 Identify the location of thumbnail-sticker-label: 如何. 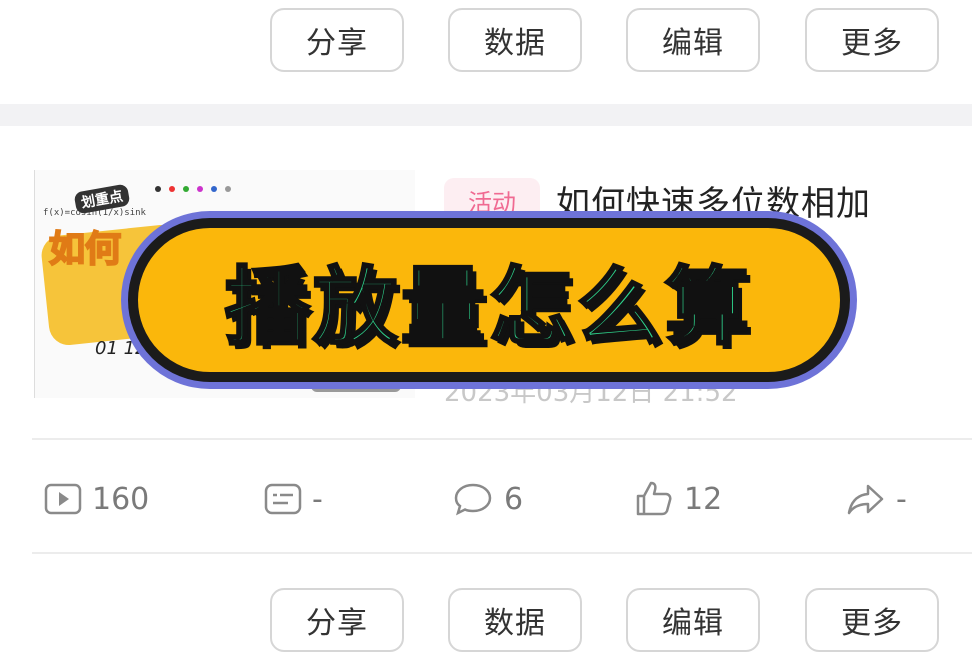
(85, 249).